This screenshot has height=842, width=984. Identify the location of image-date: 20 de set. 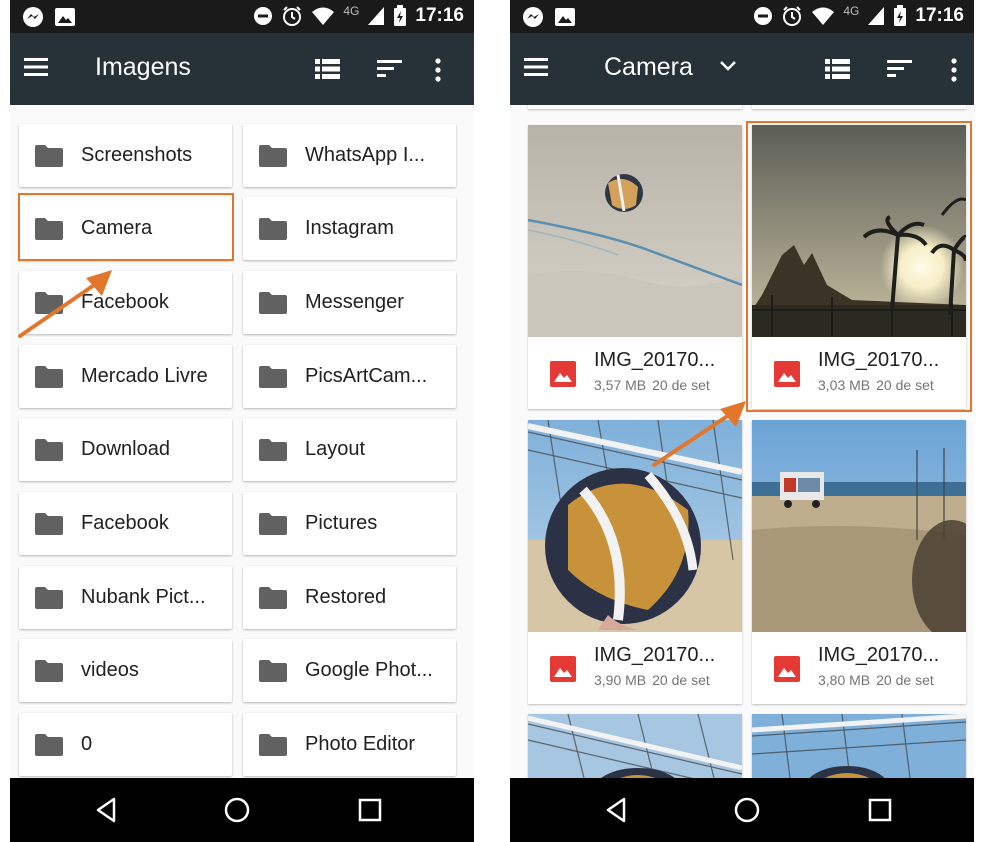
(681, 680).